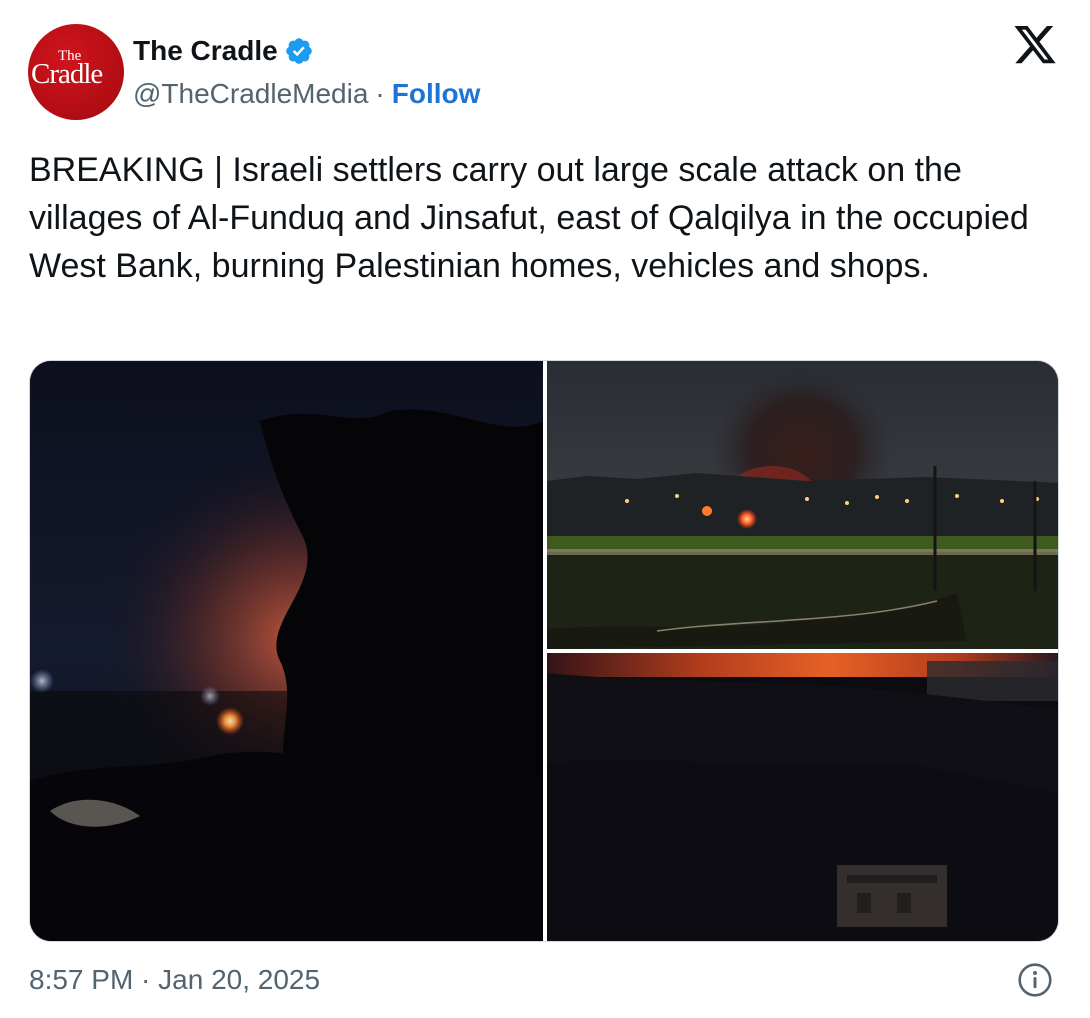 The height and width of the screenshot is (1018, 1090). I want to click on avatar: The Cradle, so click(76, 72).